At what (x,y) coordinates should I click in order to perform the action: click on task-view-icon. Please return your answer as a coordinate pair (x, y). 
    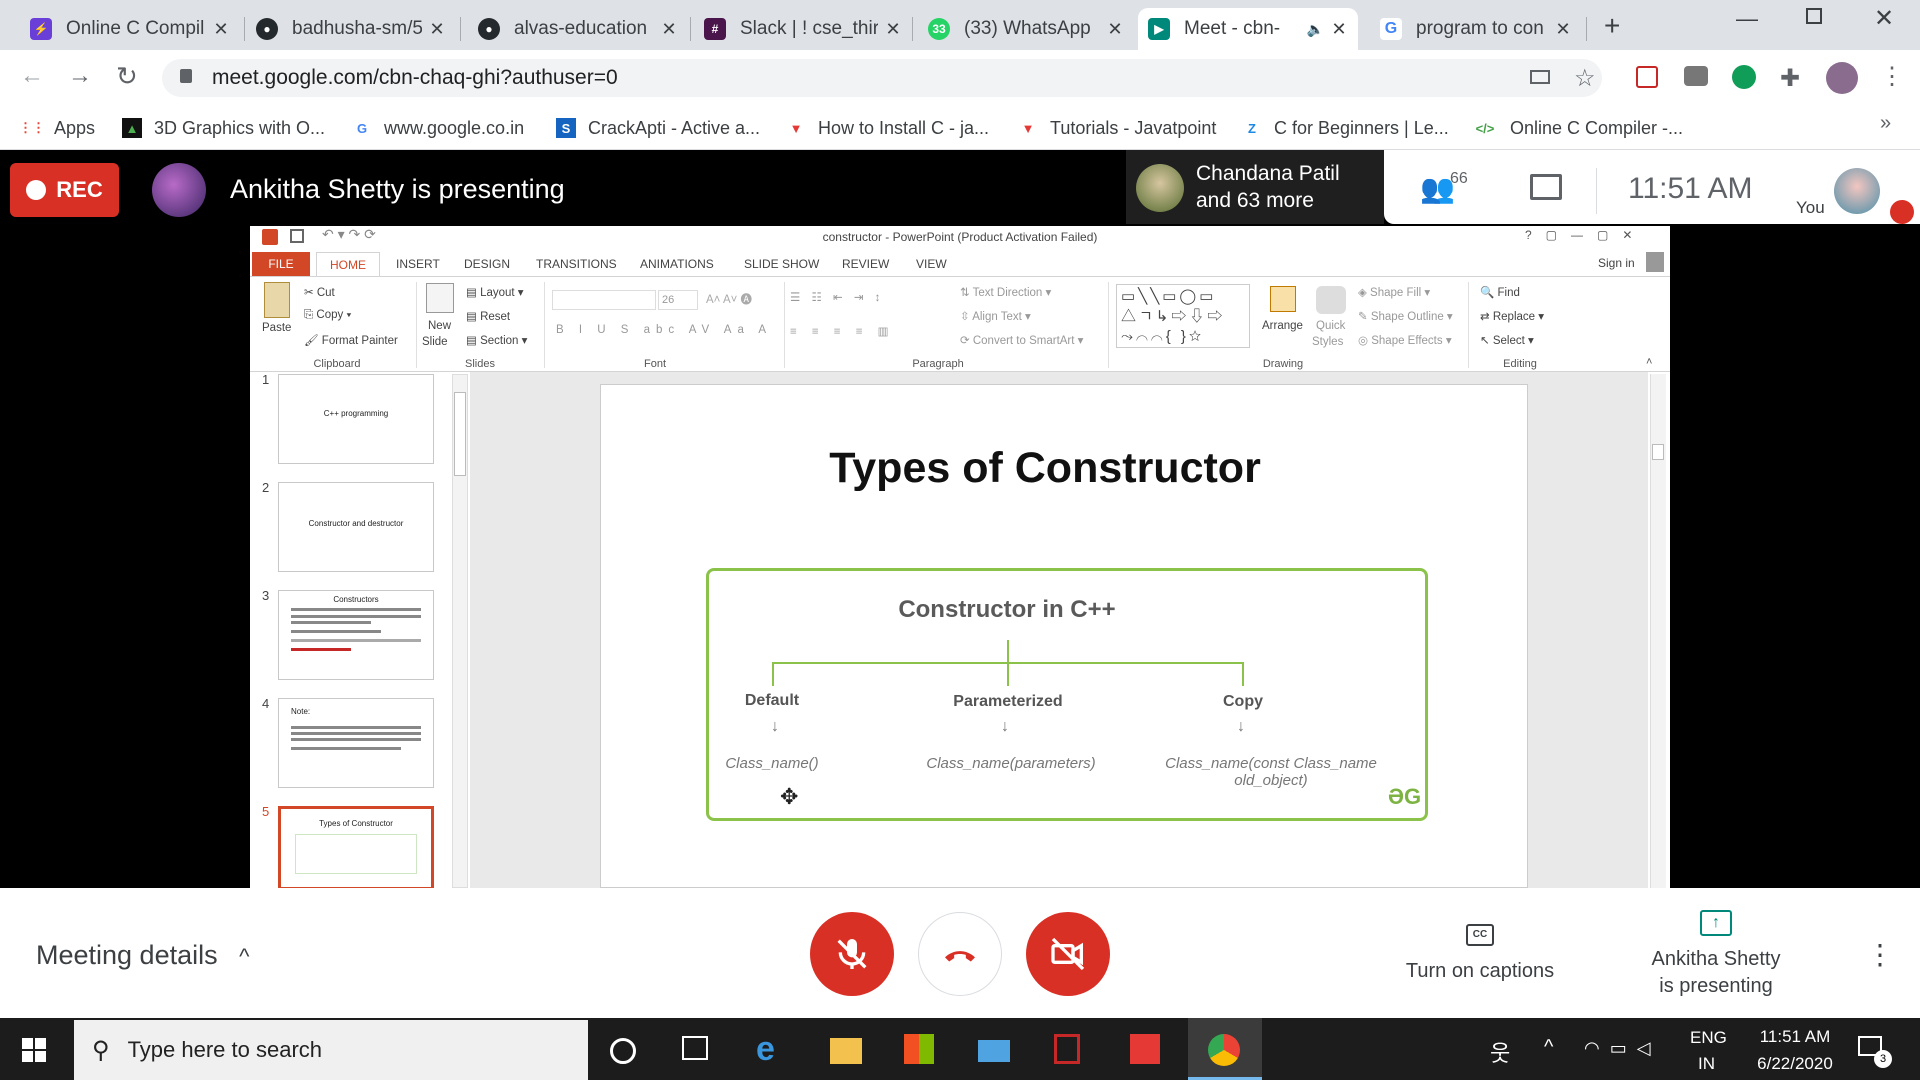
    Looking at the image, I should click on (695, 1048).